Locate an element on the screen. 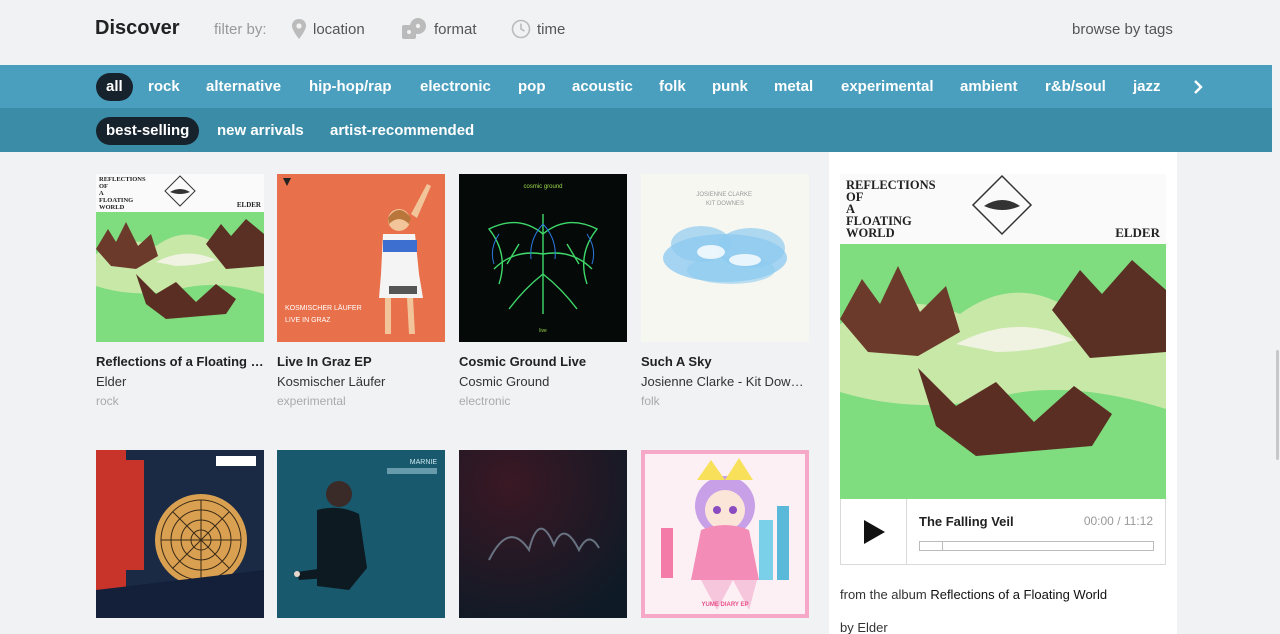 This screenshot has width=1280, height=634. album-card: YUME DIARY EP is located at coordinates (725, 542).